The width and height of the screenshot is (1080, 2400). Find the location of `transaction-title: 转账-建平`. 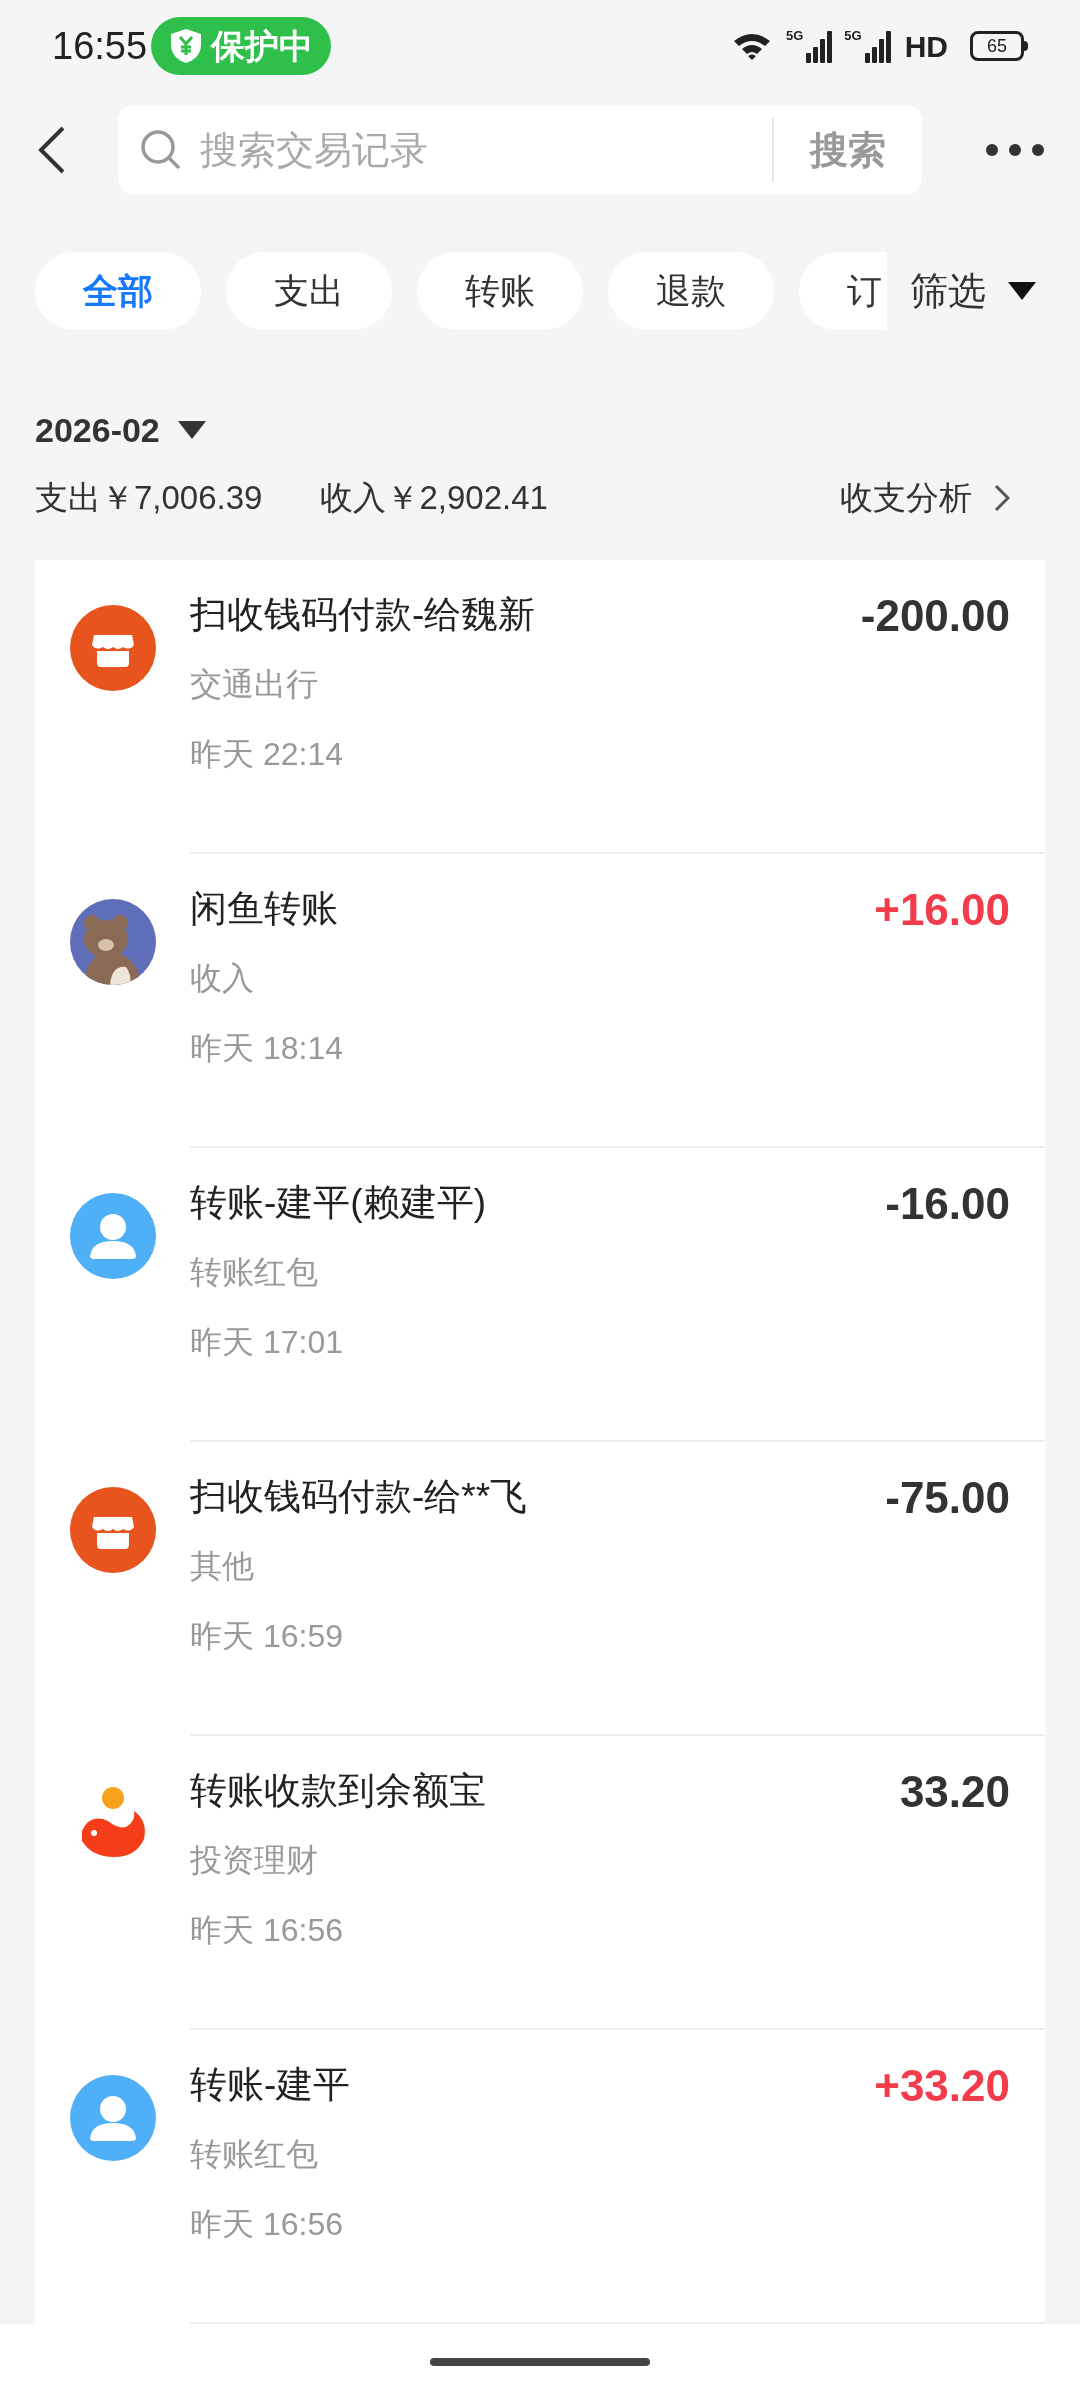

transaction-title: 转账-建平 is located at coordinates (270, 2085).